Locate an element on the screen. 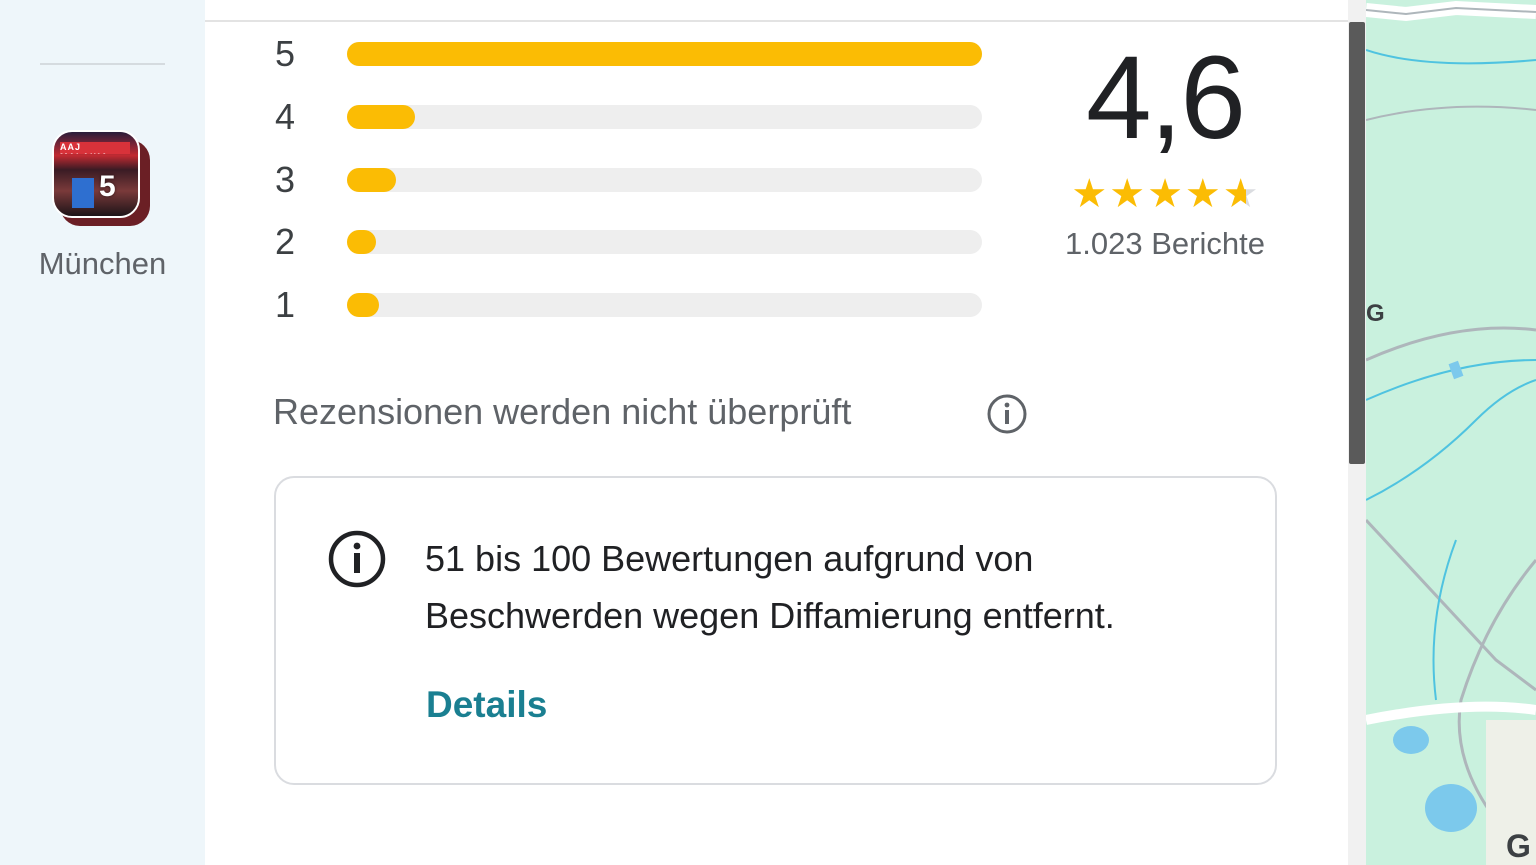 The width and height of the screenshot is (1536, 865). place-photo: AAJ MALAIKA 5 is located at coordinates (96, 174).